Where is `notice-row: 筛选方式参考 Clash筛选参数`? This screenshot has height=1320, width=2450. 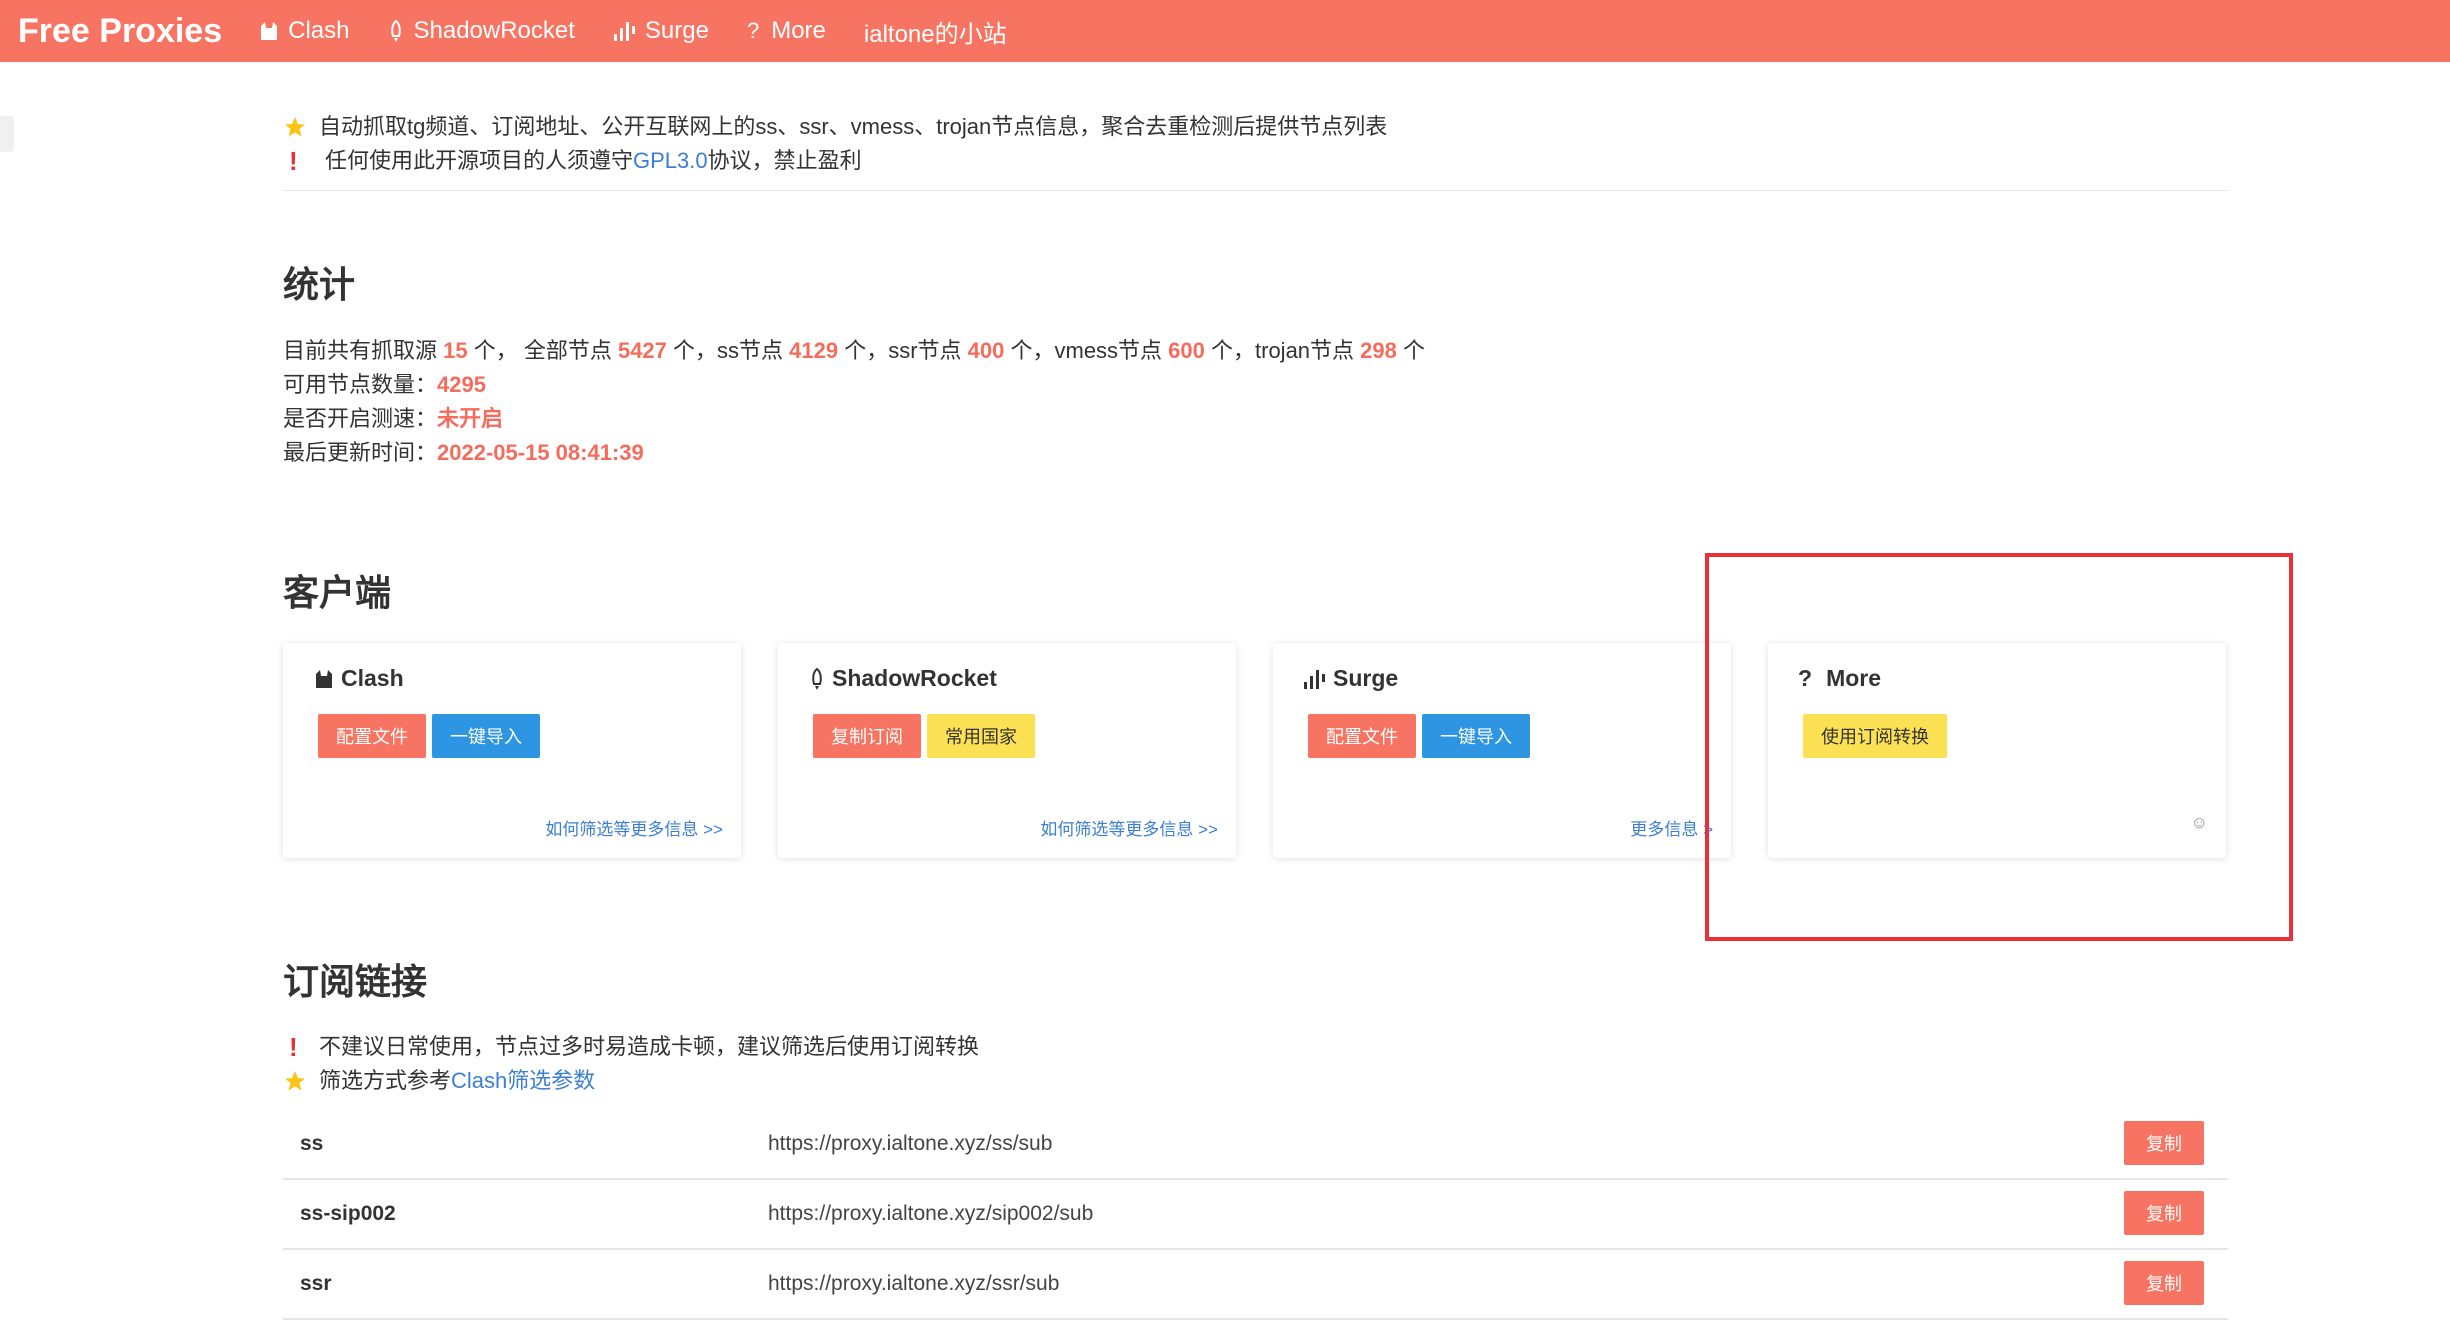 notice-row: 筛选方式参考 Clash筛选参数 is located at coordinates (631, 1081).